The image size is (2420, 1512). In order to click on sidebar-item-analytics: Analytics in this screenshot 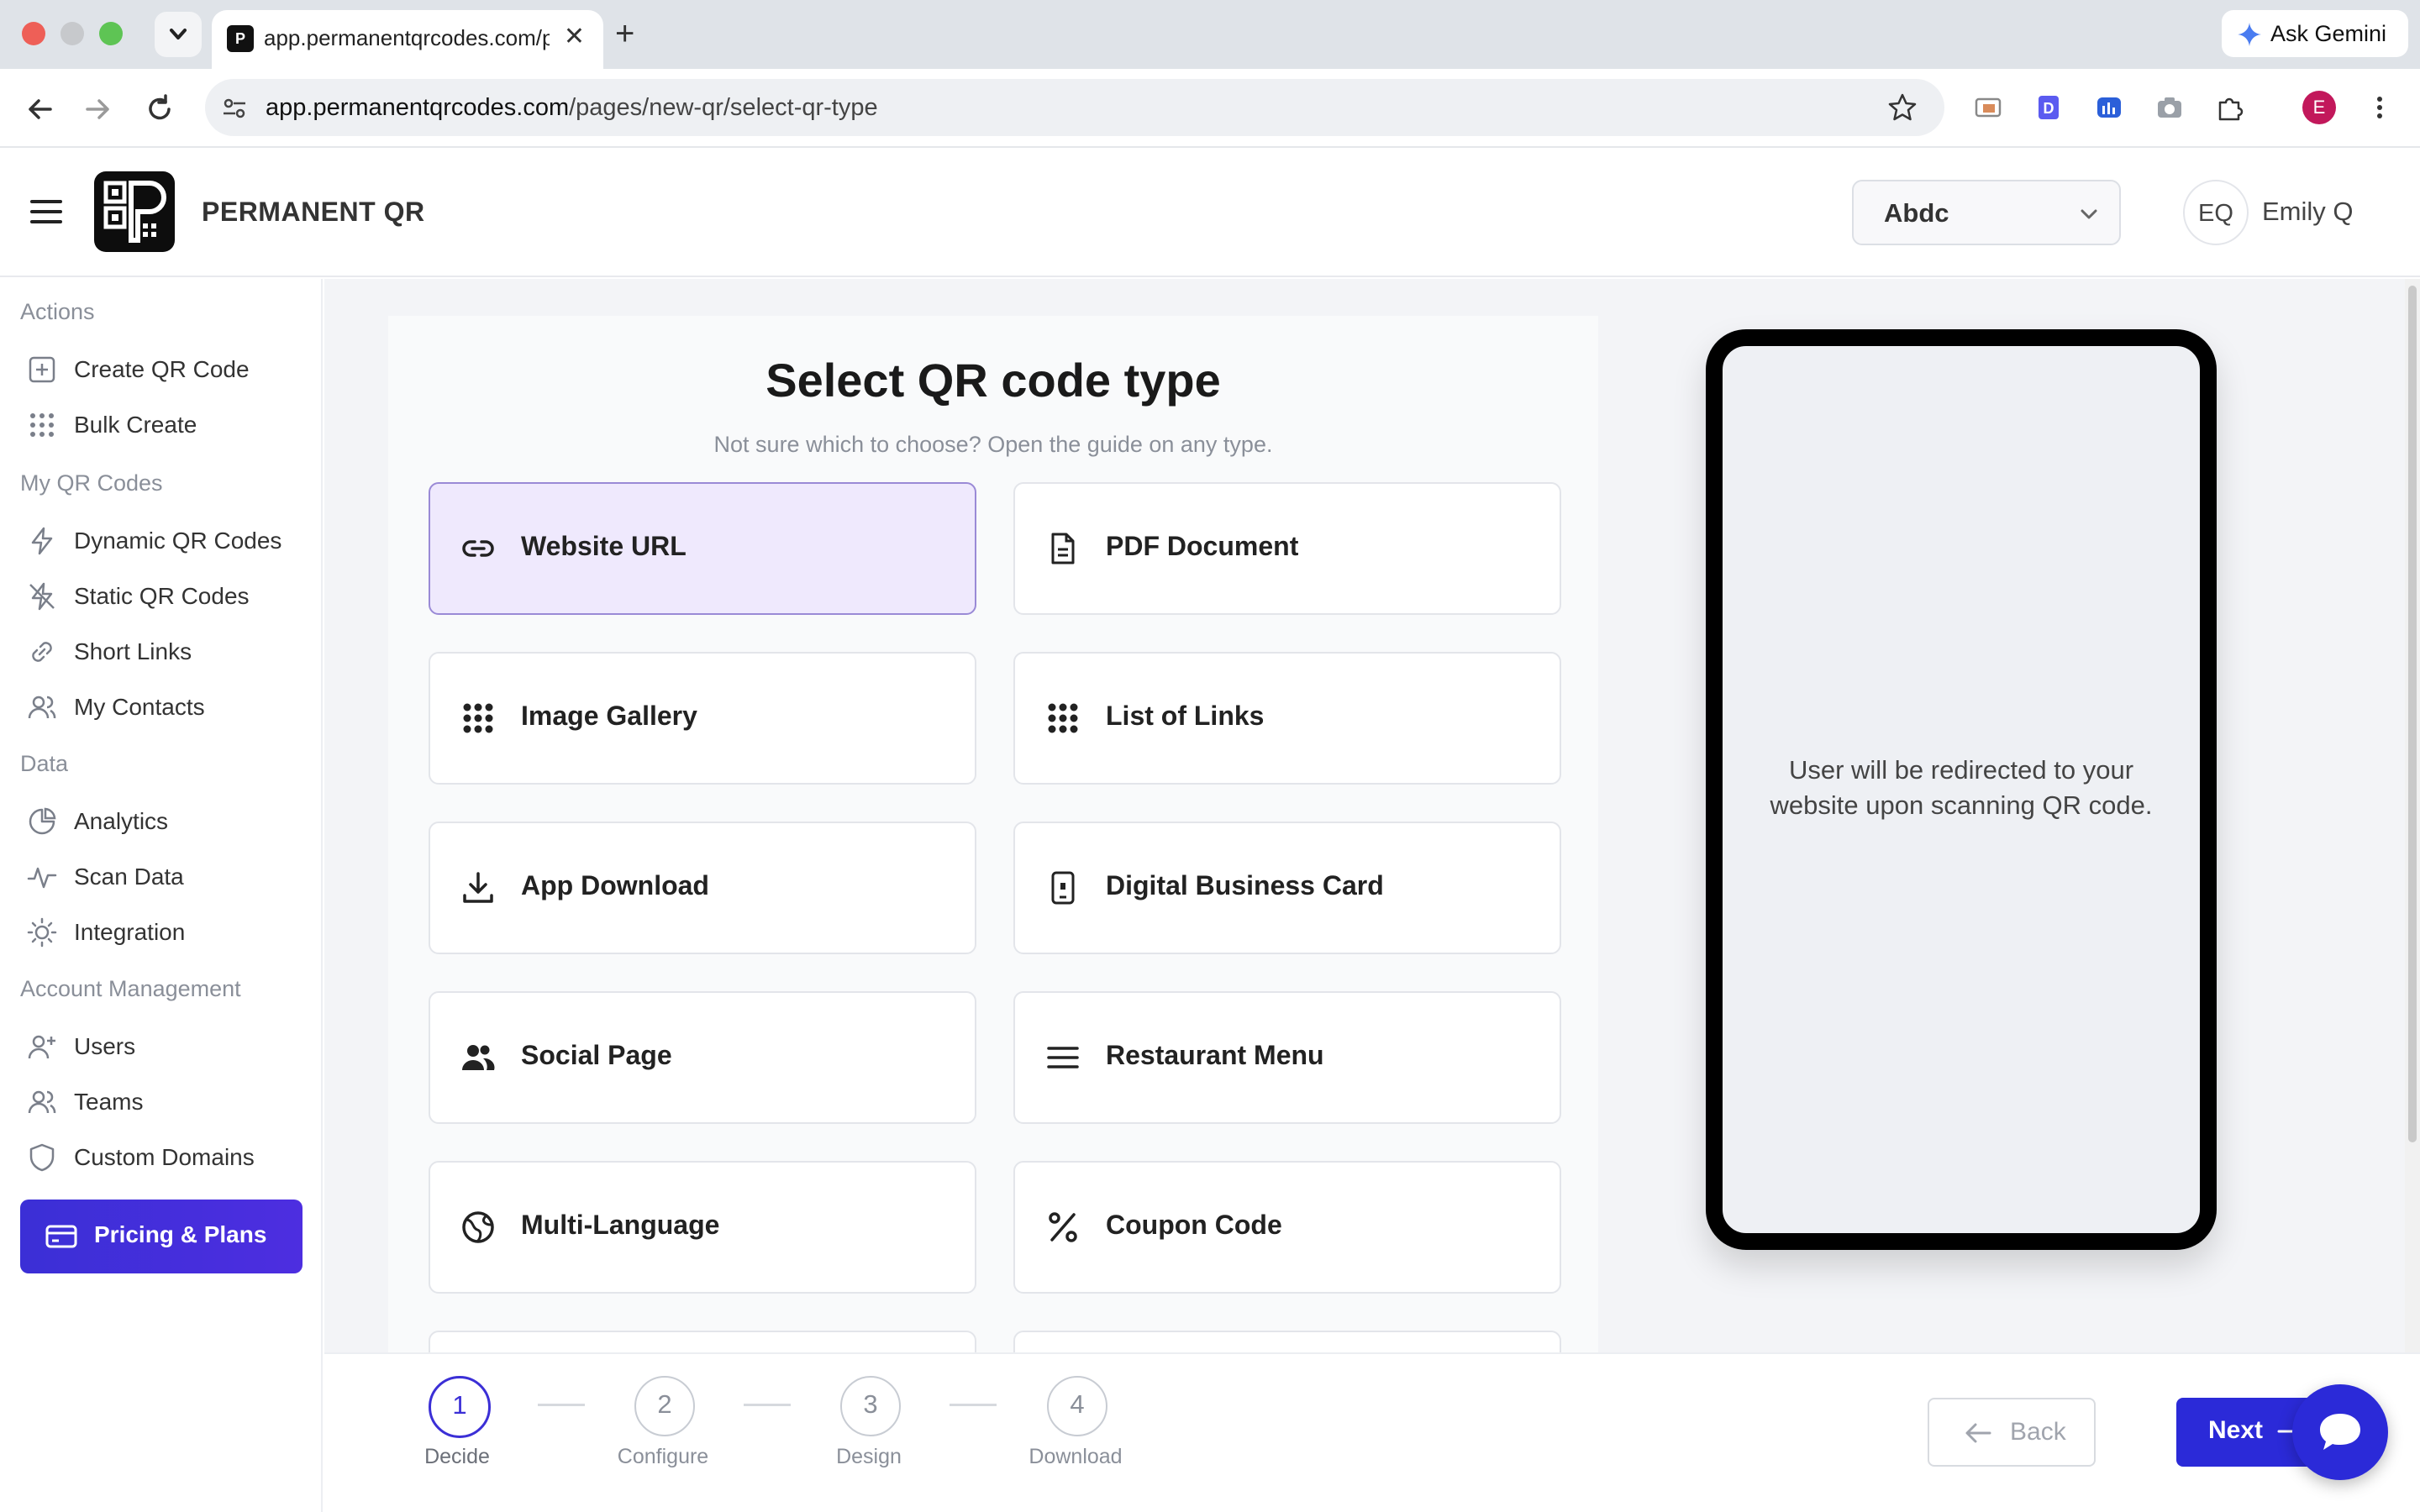, I will do `click(170, 821)`.